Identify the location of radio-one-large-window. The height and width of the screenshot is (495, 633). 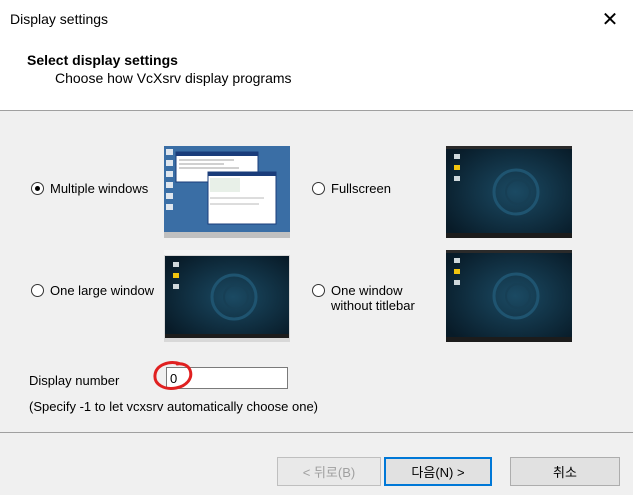
(37, 290).